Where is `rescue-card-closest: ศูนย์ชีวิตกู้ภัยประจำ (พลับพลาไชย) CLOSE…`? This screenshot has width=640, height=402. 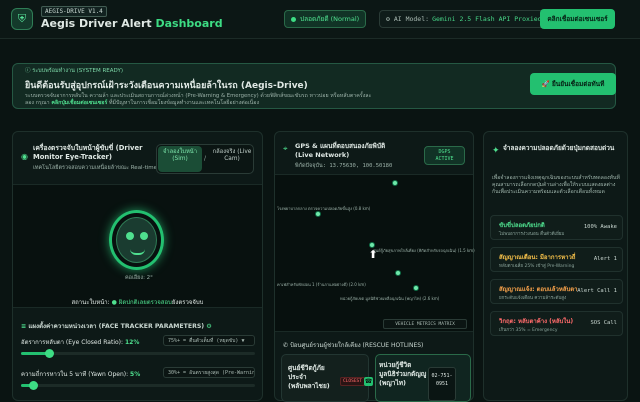 rescue-card-closest: ศูนย์ชีวิตกู้ภัยประจำ (พลับพลาไชย) CLOSE… is located at coordinates (325, 378).